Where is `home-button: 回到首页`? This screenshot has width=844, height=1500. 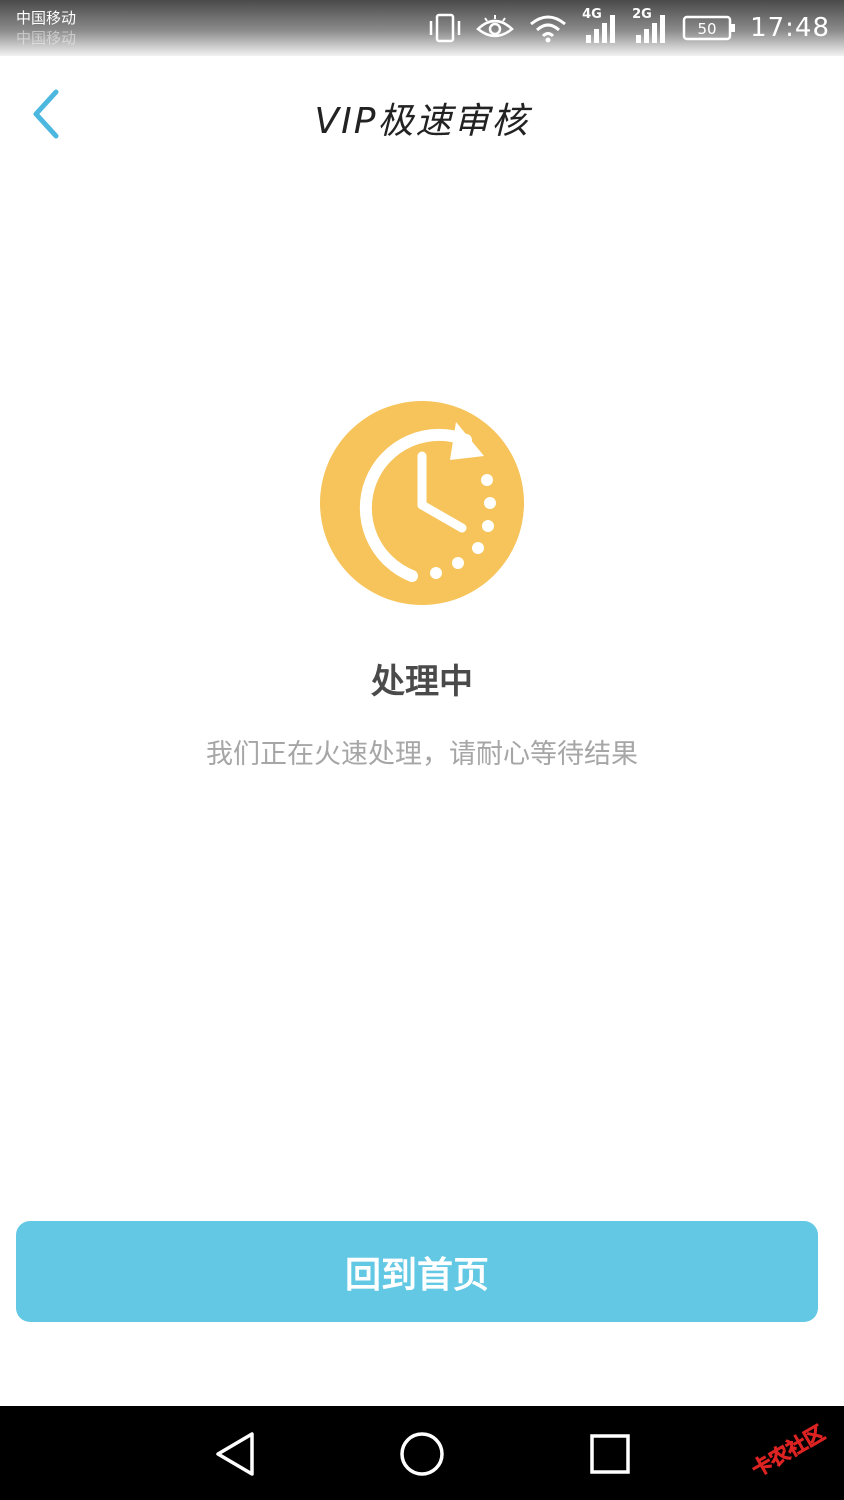
home-button: 回到首页 is located at coordinates (417, 1271).